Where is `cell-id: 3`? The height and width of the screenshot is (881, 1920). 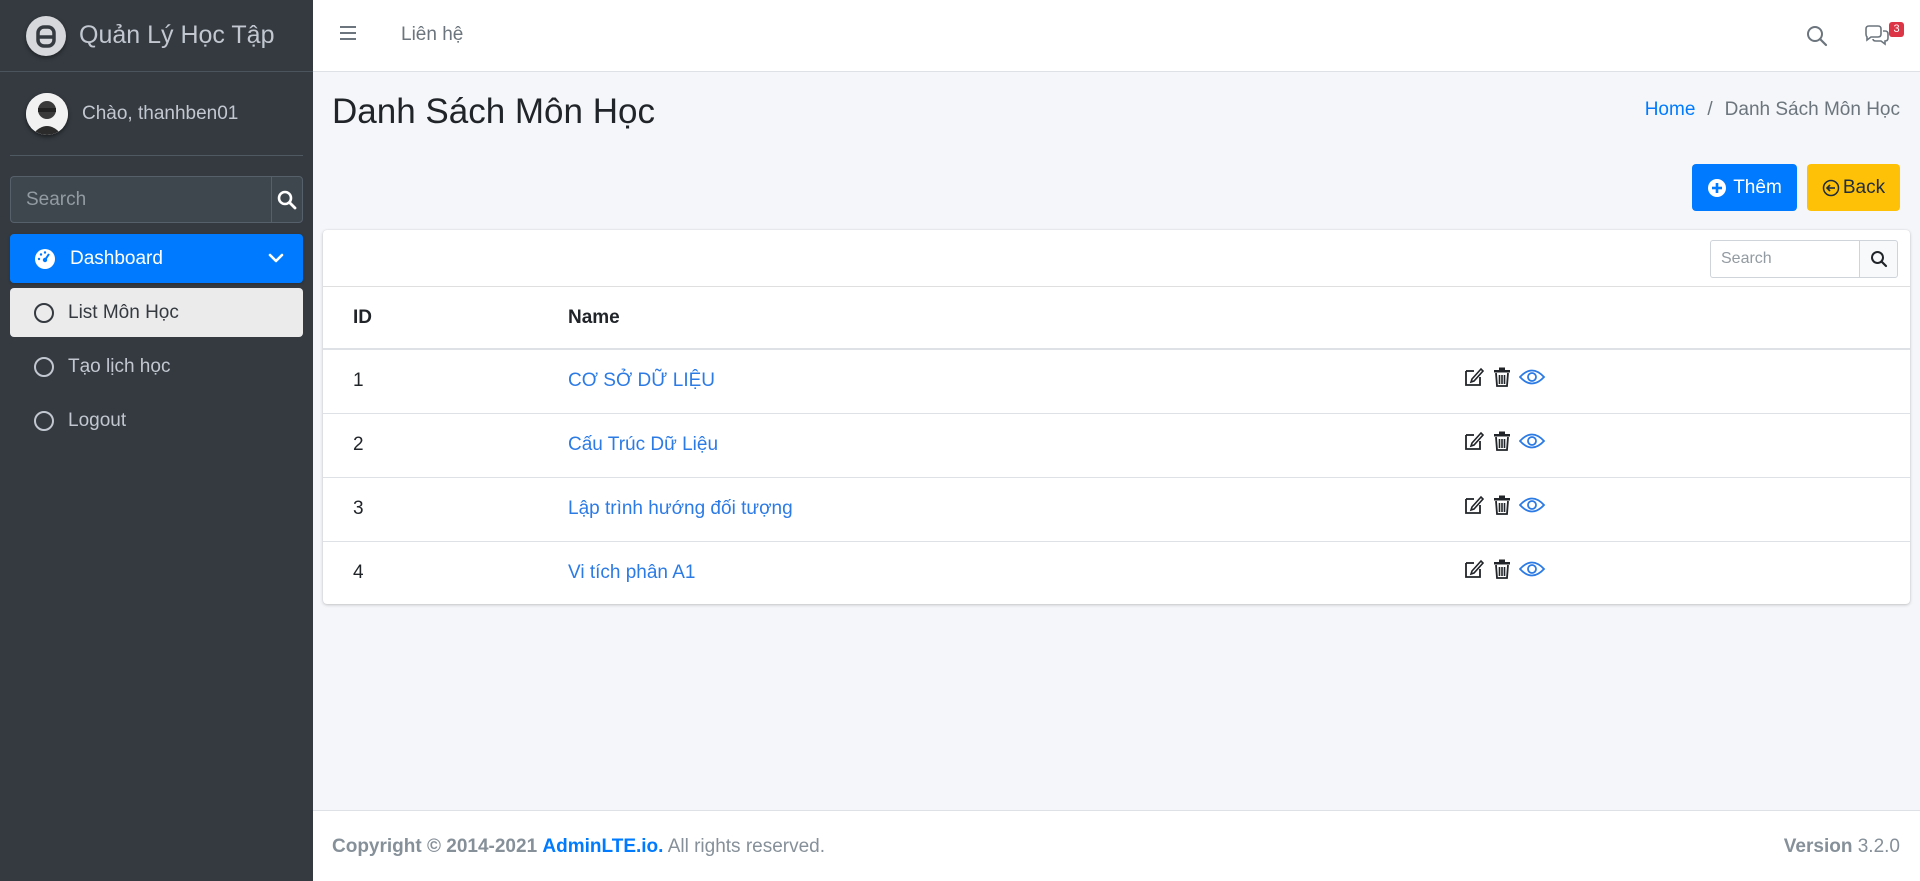
cell-id: 3 is located at coordinates (358, 508).